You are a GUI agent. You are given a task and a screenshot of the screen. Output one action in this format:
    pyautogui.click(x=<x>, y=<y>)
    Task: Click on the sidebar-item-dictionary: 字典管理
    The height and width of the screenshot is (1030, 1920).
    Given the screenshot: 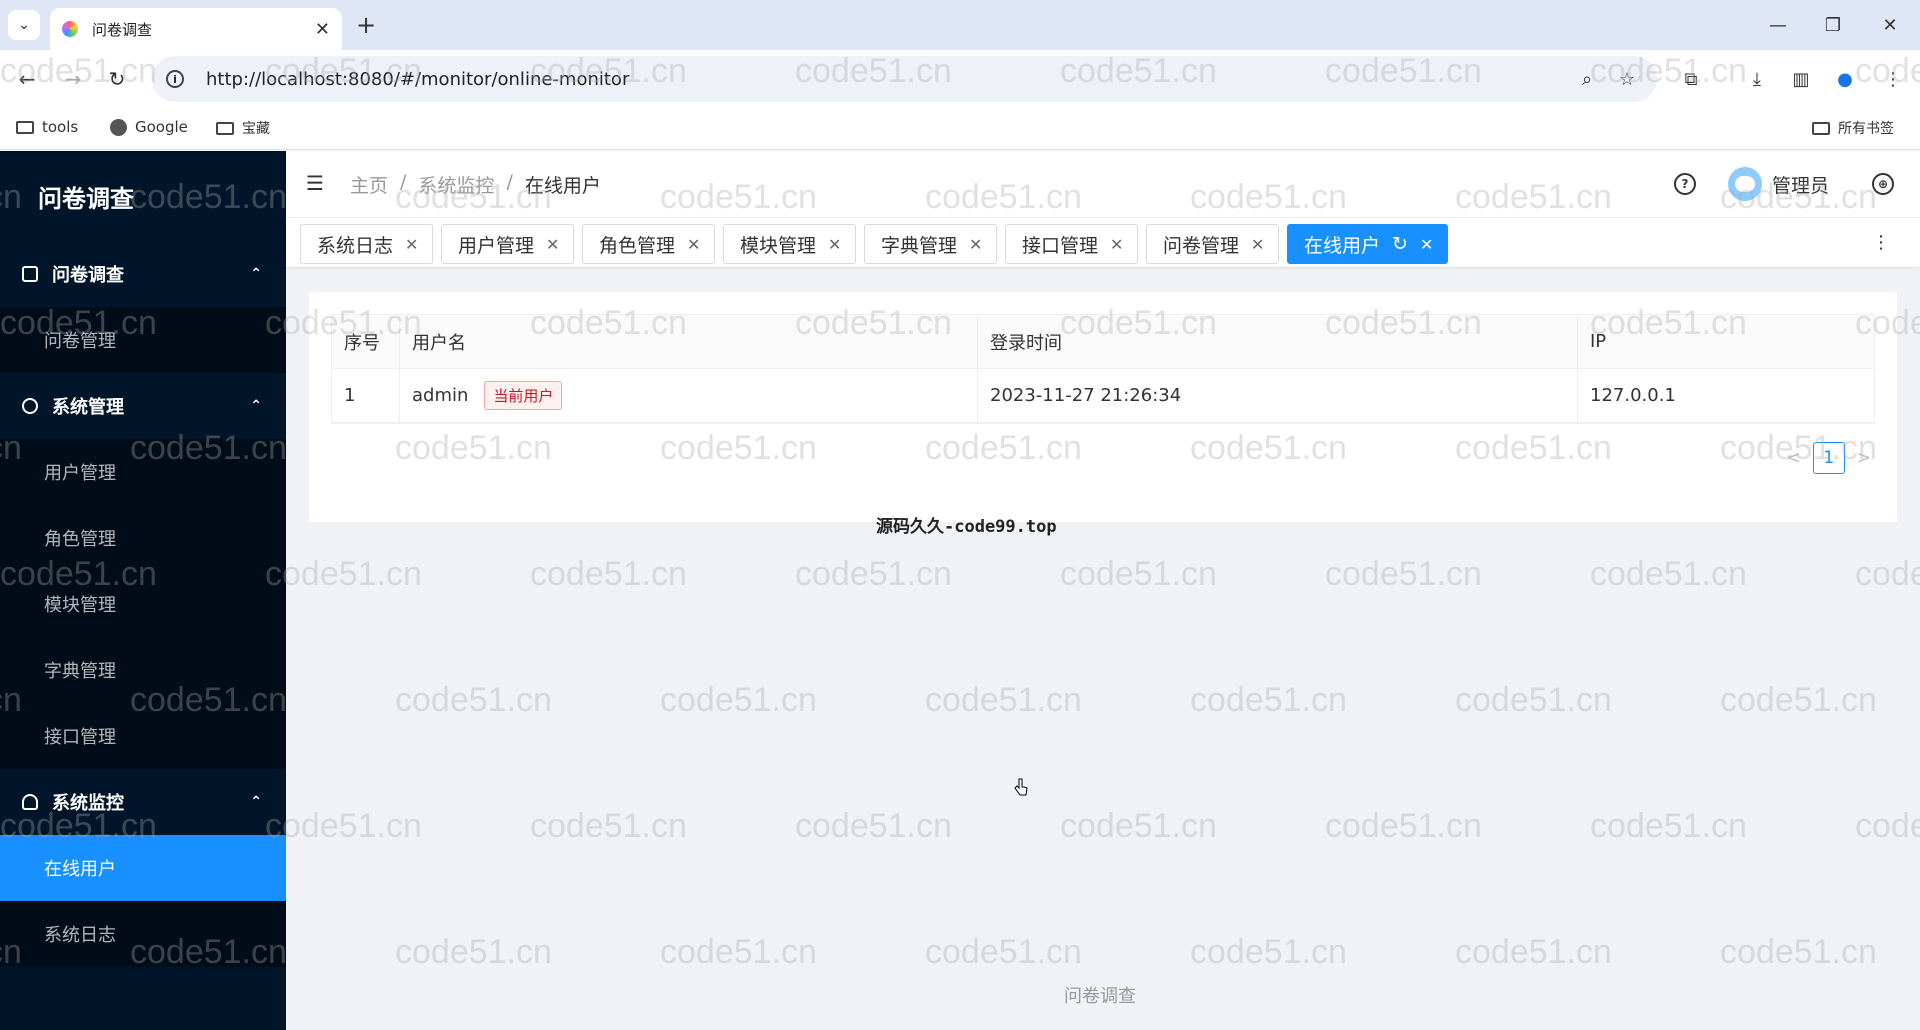 What is the action you would take?
    pyautogui.click(x=143, y=670)
    